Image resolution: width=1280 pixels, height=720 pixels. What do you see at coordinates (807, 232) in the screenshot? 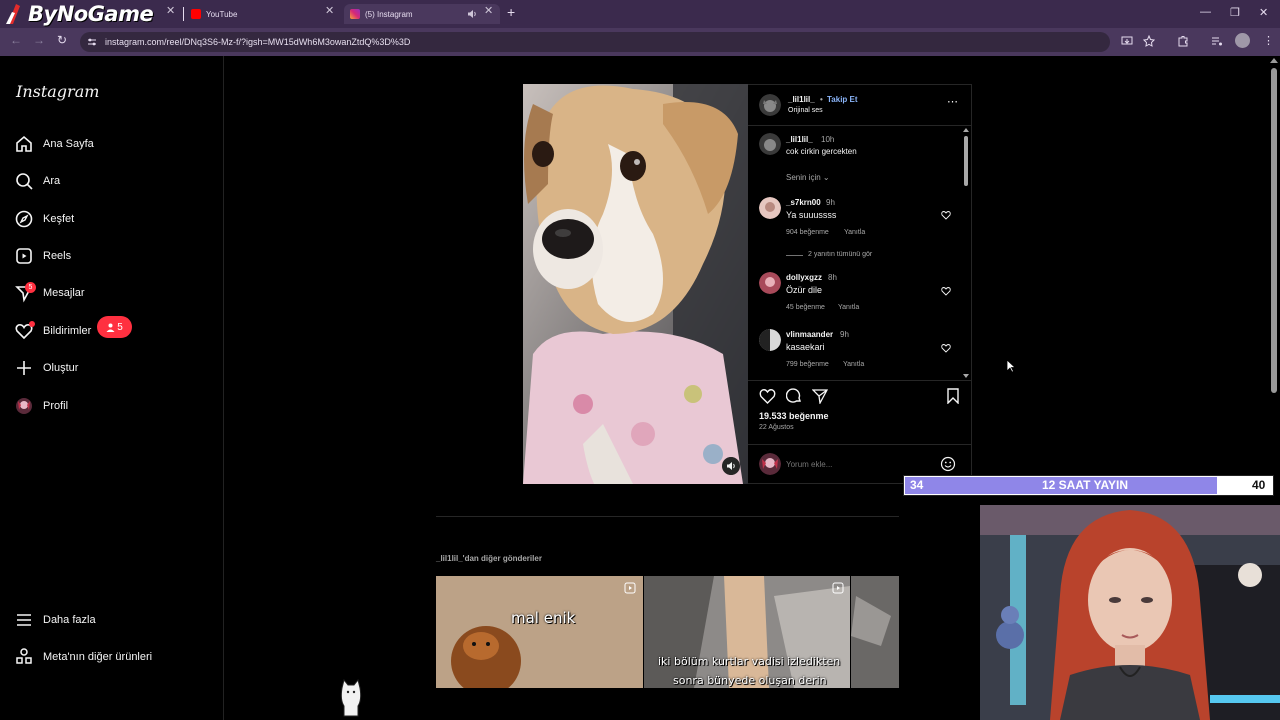
I see `comment-likes: 904 beğenme` at bounding box center [807, 232].